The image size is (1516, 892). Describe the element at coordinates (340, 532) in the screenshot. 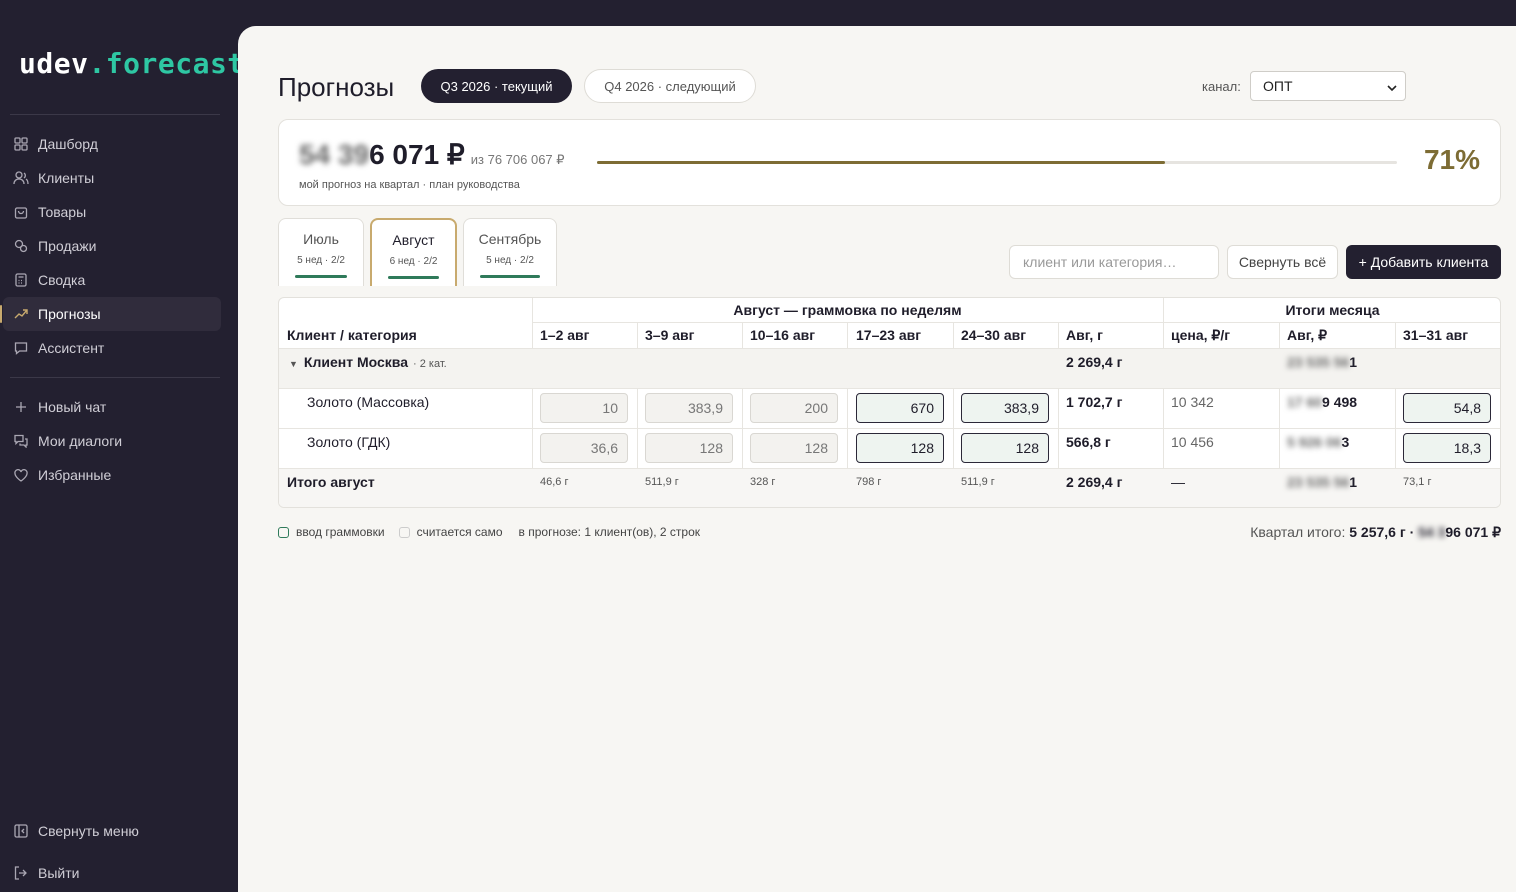

I see `legend-input-label: ввод граммовки` at that location.